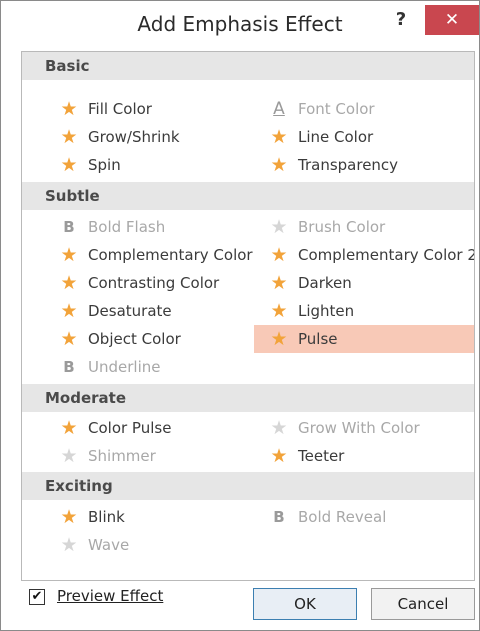 This screenshot has height=631, width=480. Describe the element at coordinates (134, 137) in the screenshot. I see `effect-label: Grow/Shrink` at that location.